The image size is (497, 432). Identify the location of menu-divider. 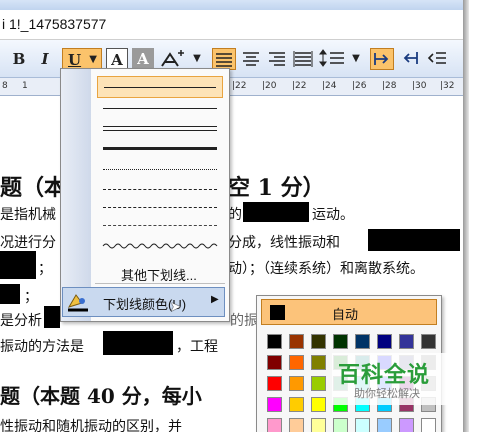
(160, 283).